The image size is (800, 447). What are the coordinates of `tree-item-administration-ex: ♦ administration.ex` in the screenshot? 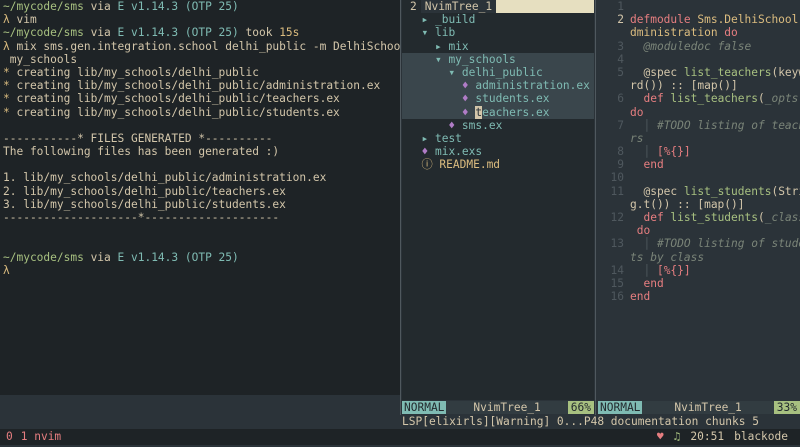 It's located at (498, 86).